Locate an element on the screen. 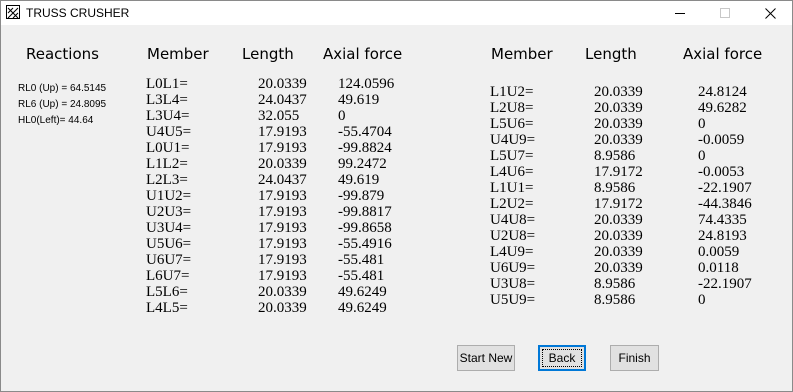 The image size is (793, 392). table-cell-axial: -44.3846 is located at coordinates (725, 204).